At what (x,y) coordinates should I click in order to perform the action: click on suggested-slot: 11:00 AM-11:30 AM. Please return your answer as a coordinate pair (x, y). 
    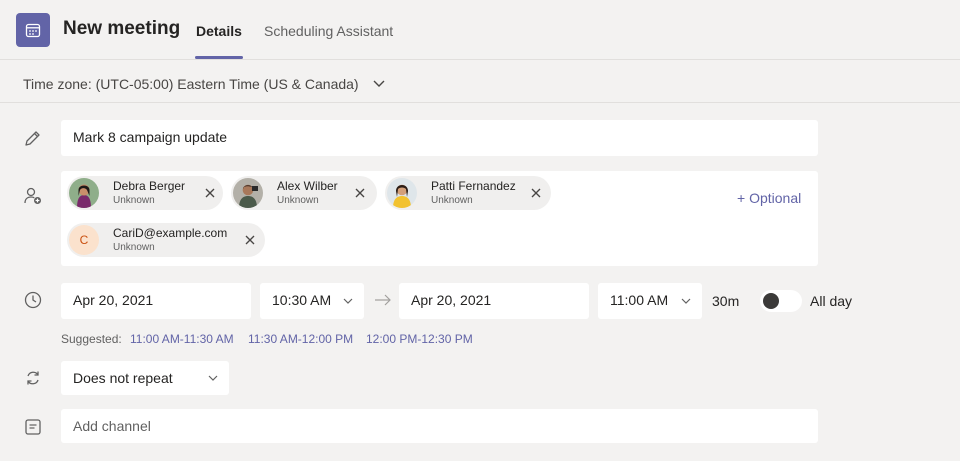
    Looking at the image, I should click on (182, 339).